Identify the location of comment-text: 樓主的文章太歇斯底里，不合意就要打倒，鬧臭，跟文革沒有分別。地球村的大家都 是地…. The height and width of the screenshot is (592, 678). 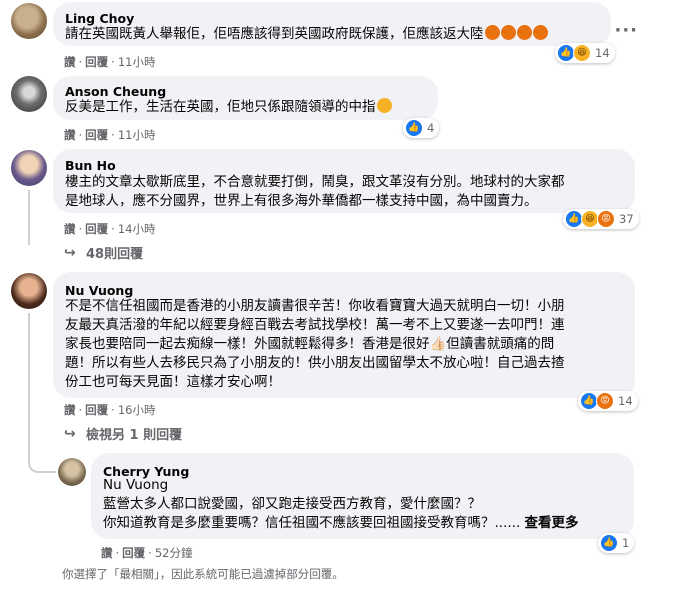
(315, 191).